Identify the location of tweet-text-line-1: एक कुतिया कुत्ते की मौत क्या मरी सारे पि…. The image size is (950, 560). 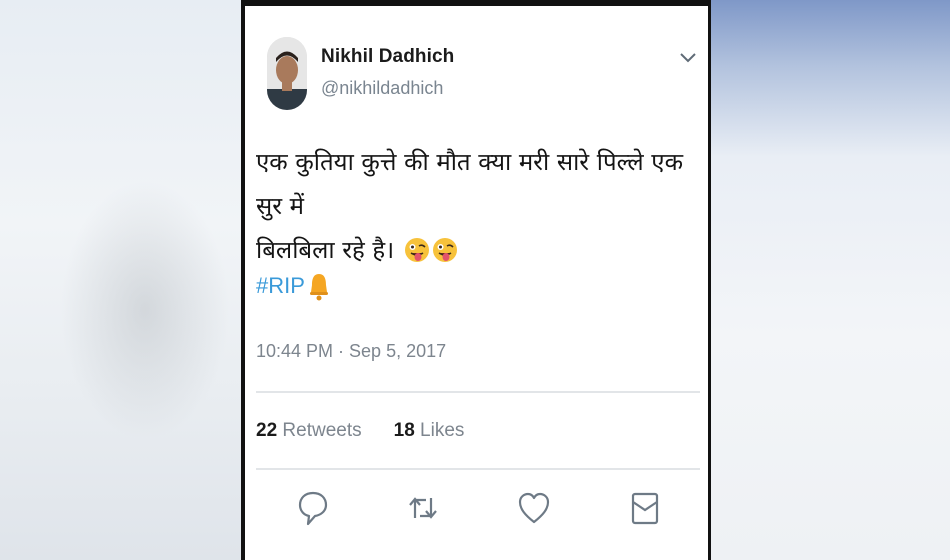
(470, 184).